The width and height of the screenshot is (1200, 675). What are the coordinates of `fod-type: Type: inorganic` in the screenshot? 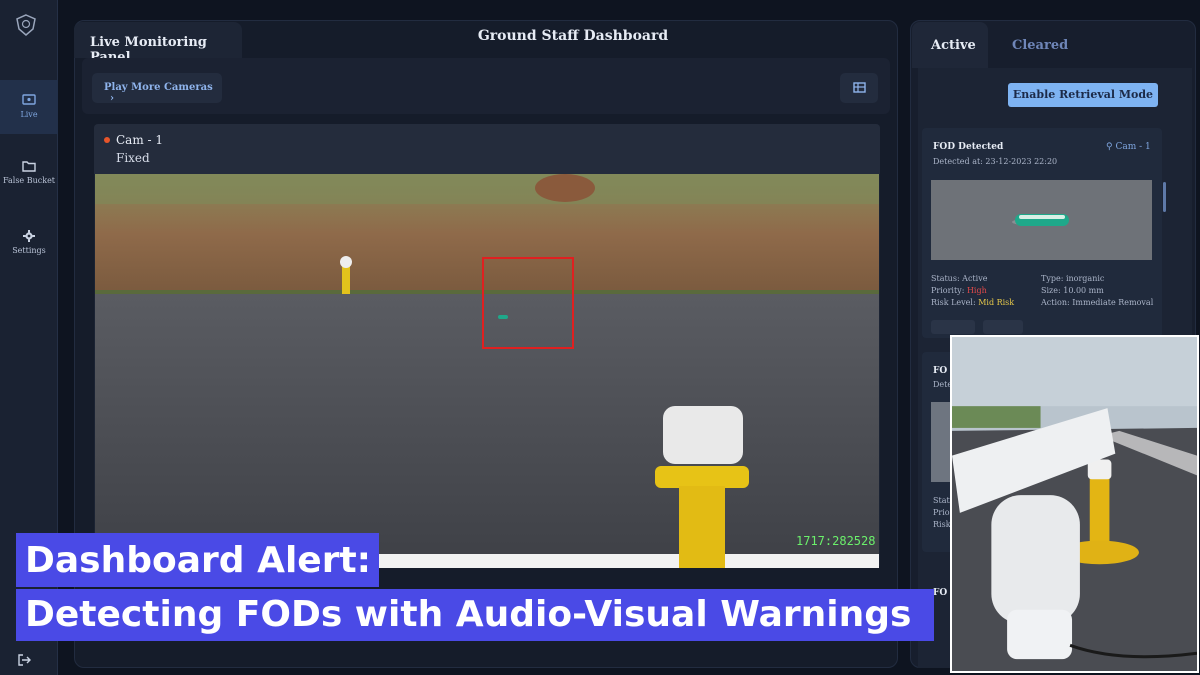 It's located at (1073, 278).